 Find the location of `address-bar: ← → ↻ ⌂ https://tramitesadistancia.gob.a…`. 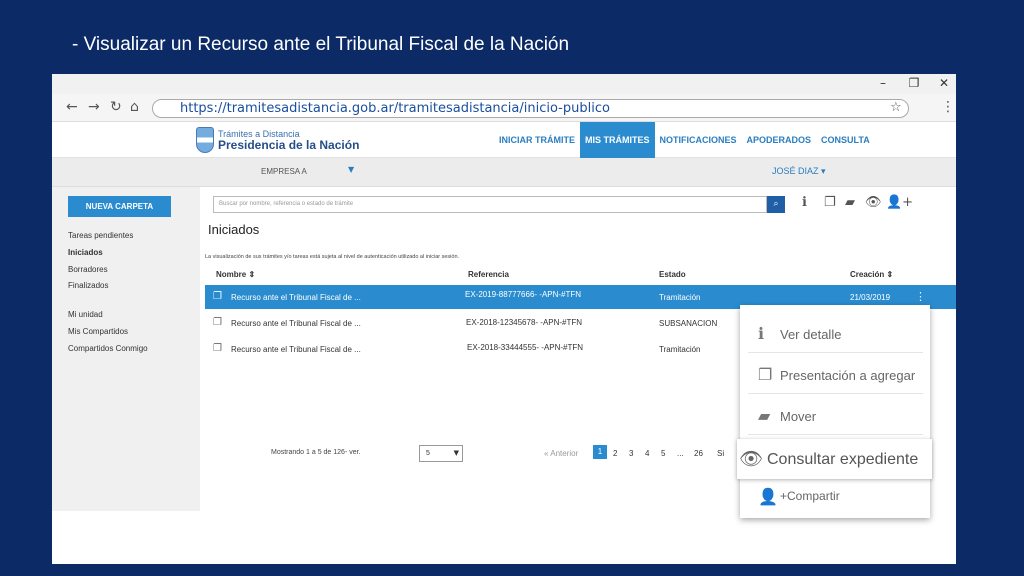

address-bar: ← → ↻ ⌂ https://tramitesadistancia.gob.a… is located at coordinates (504, 108).